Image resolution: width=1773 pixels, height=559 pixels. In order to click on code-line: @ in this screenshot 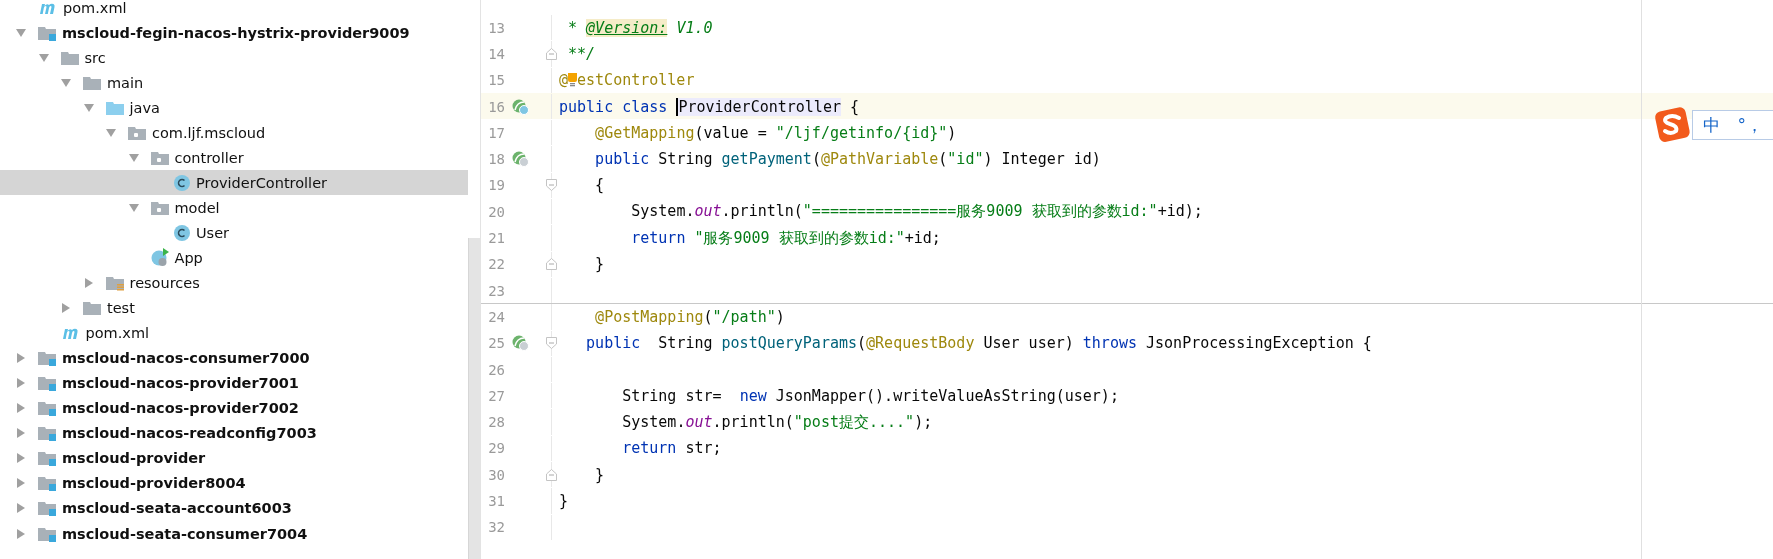, I will do `click(564, 80)`.